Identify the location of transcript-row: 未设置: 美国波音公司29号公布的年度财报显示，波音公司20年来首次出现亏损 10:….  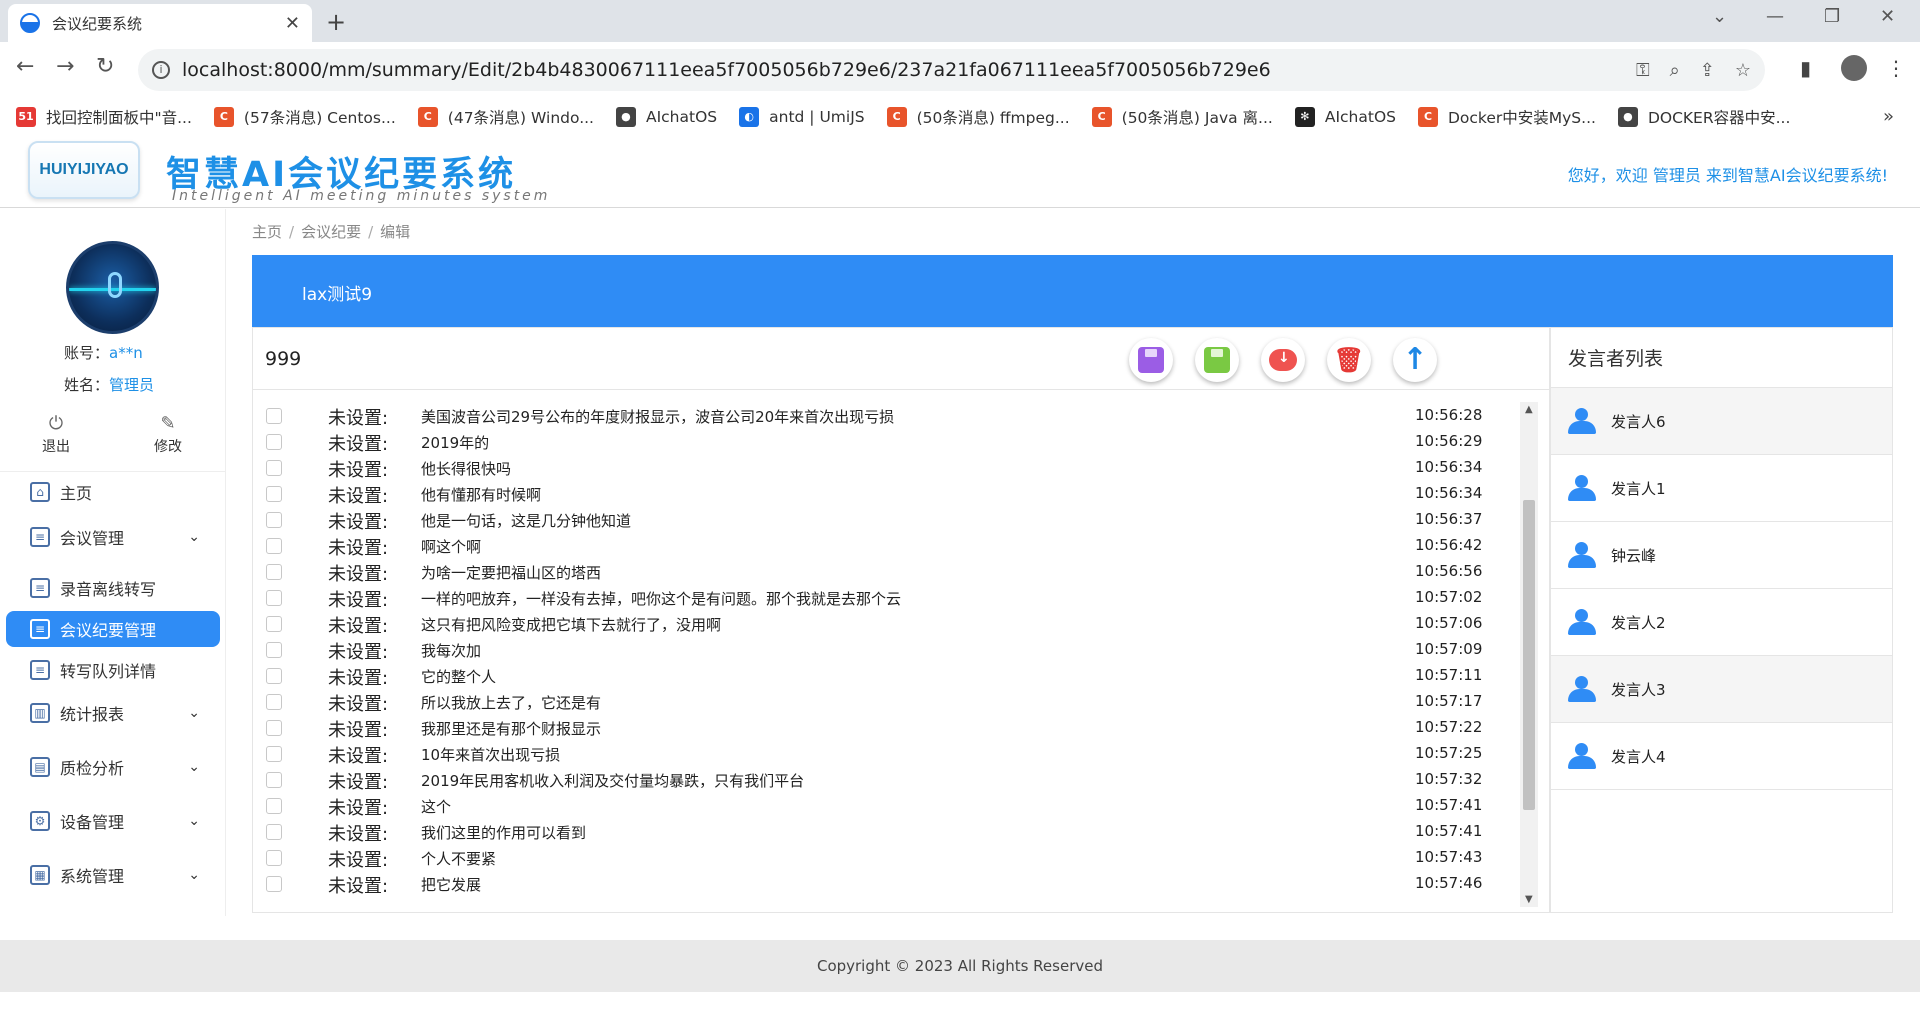
(889, 416).